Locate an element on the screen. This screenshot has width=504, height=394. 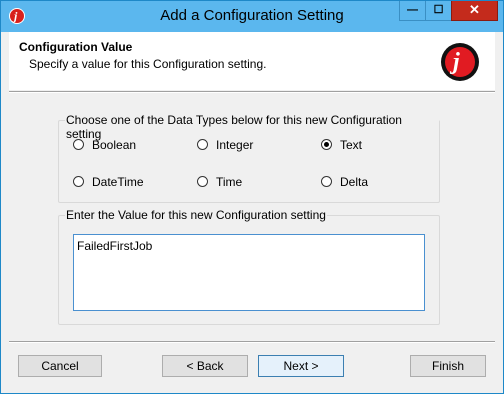
header-divider is located at coordinates (252, 92).